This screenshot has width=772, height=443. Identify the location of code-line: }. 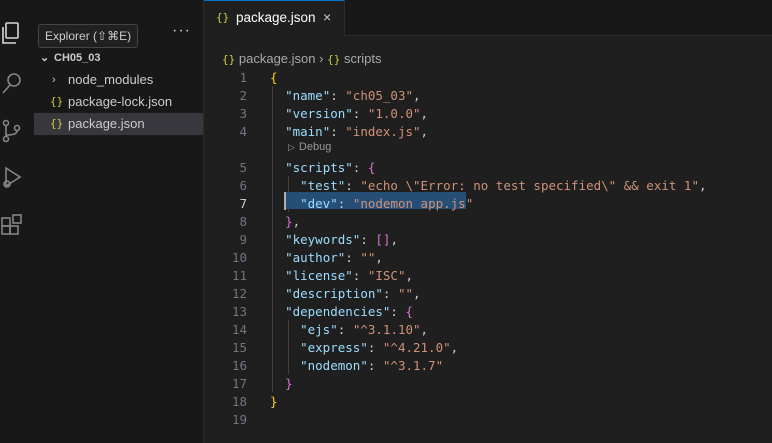
(281, 384).